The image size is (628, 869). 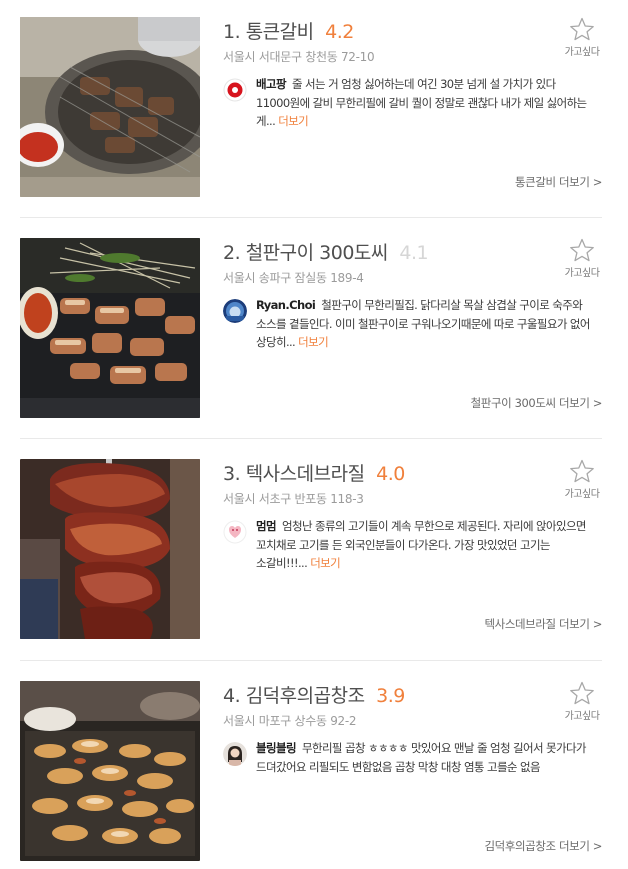 What do you see at coordinates (293, 278) in the screenshot?
I see `restaurant-address: 서울시 송파구 잠실동 189-4` at bounding box center [293, 278].